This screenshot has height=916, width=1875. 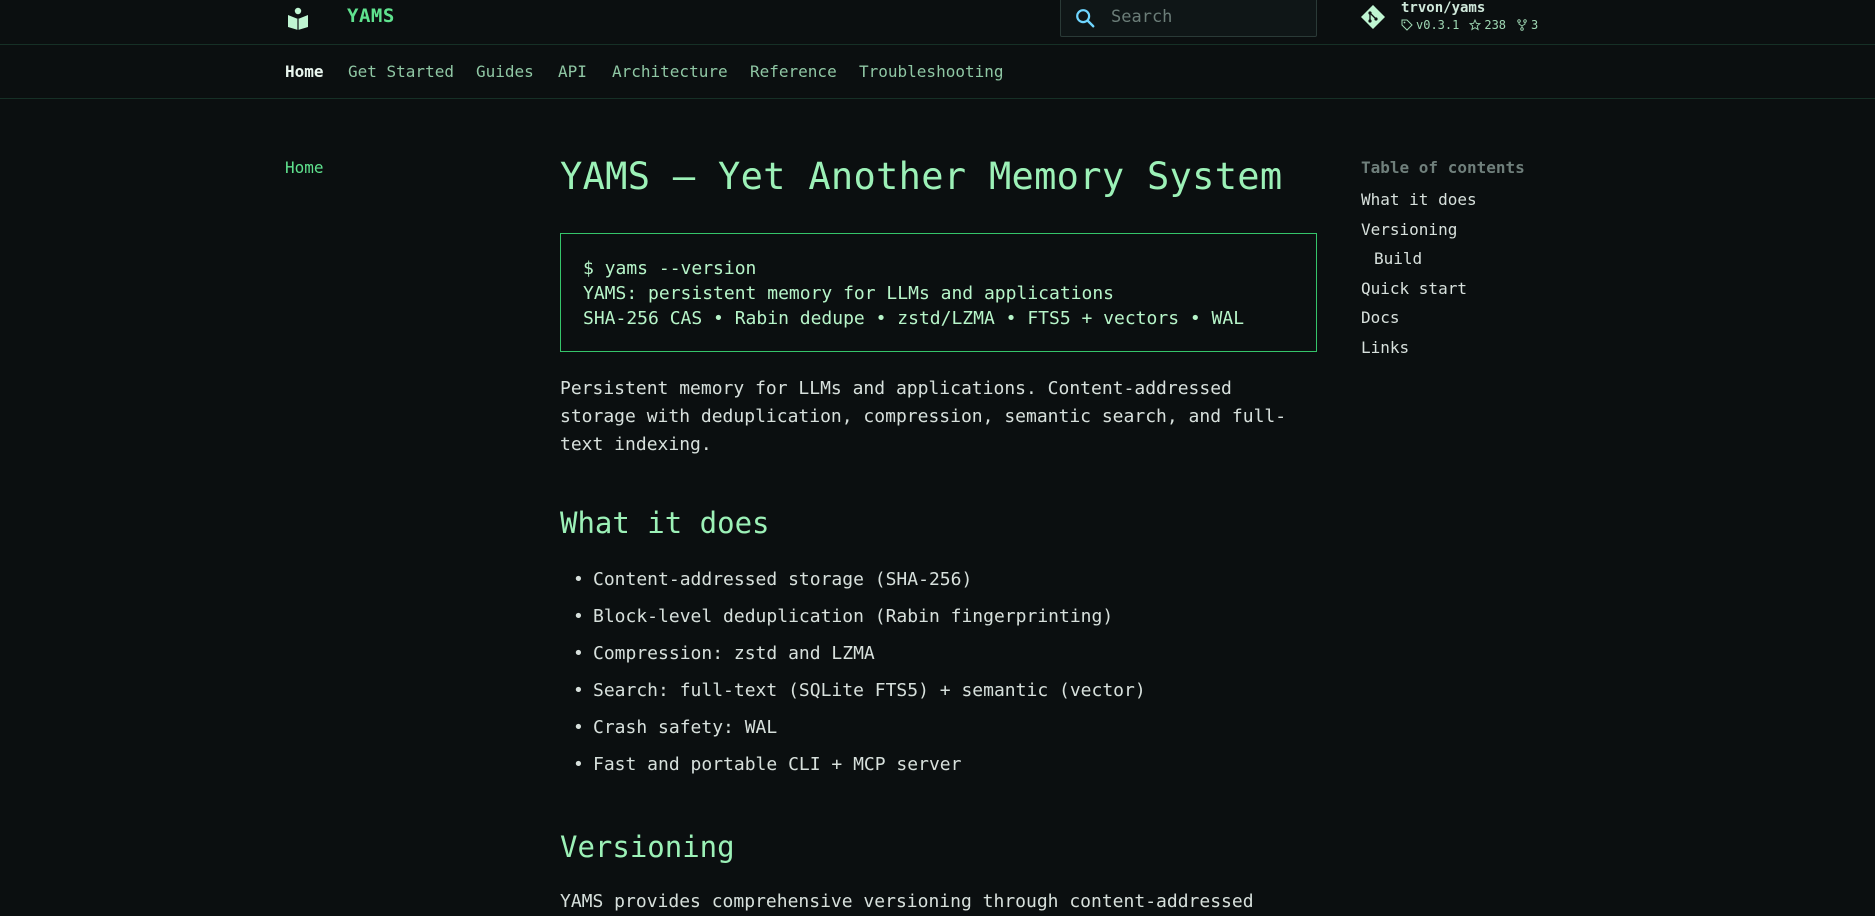 I want to click on tab-get-started: Get Started, so click(x=401, y=71).